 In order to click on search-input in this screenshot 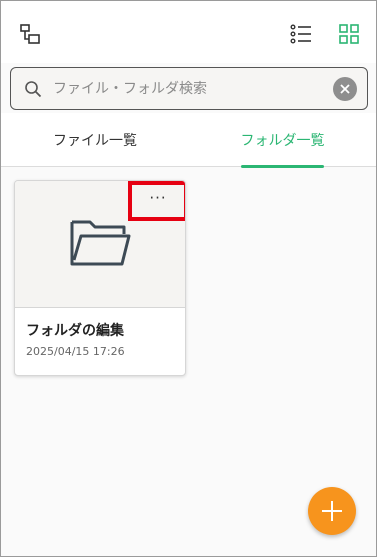, I will do `click(188, 89)`.